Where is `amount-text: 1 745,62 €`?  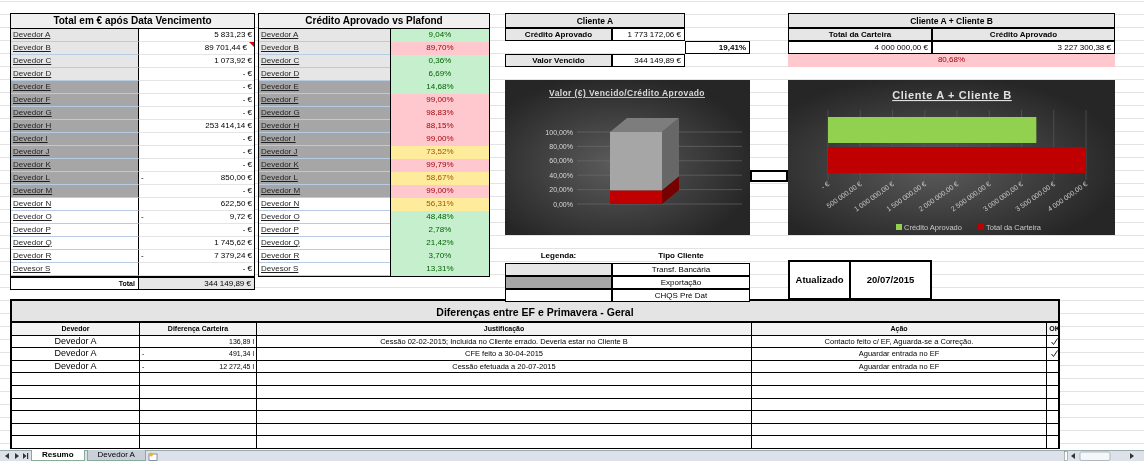 amount-text: 1 745,62 € is located at coordinates (233, 243).